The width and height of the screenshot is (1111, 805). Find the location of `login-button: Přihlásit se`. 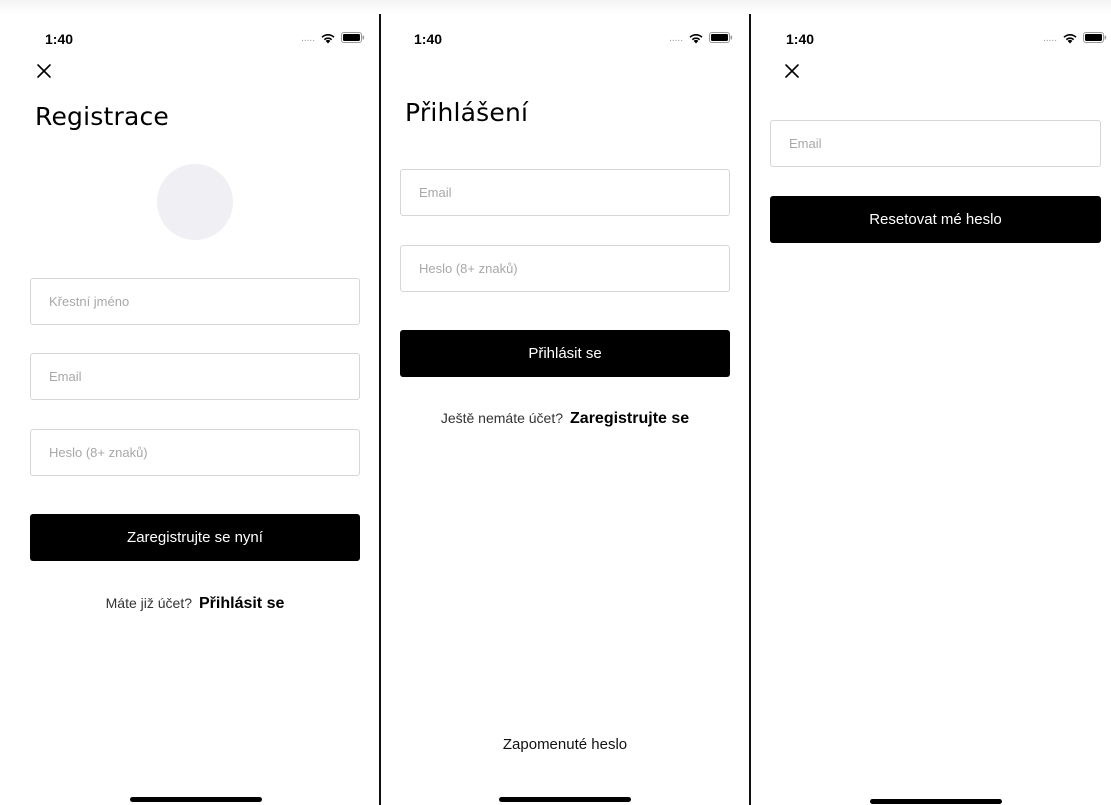

login-button: Přihlásit se is located at coordinates (565, 353).